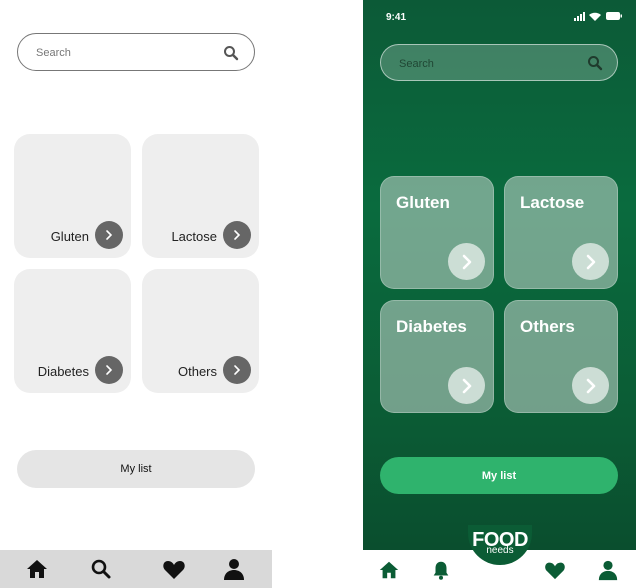 This screenshot has height=588, width=636. Describe the element at coordinates (136, 569) in the screenshot. I see `bottom-nav` at that location.